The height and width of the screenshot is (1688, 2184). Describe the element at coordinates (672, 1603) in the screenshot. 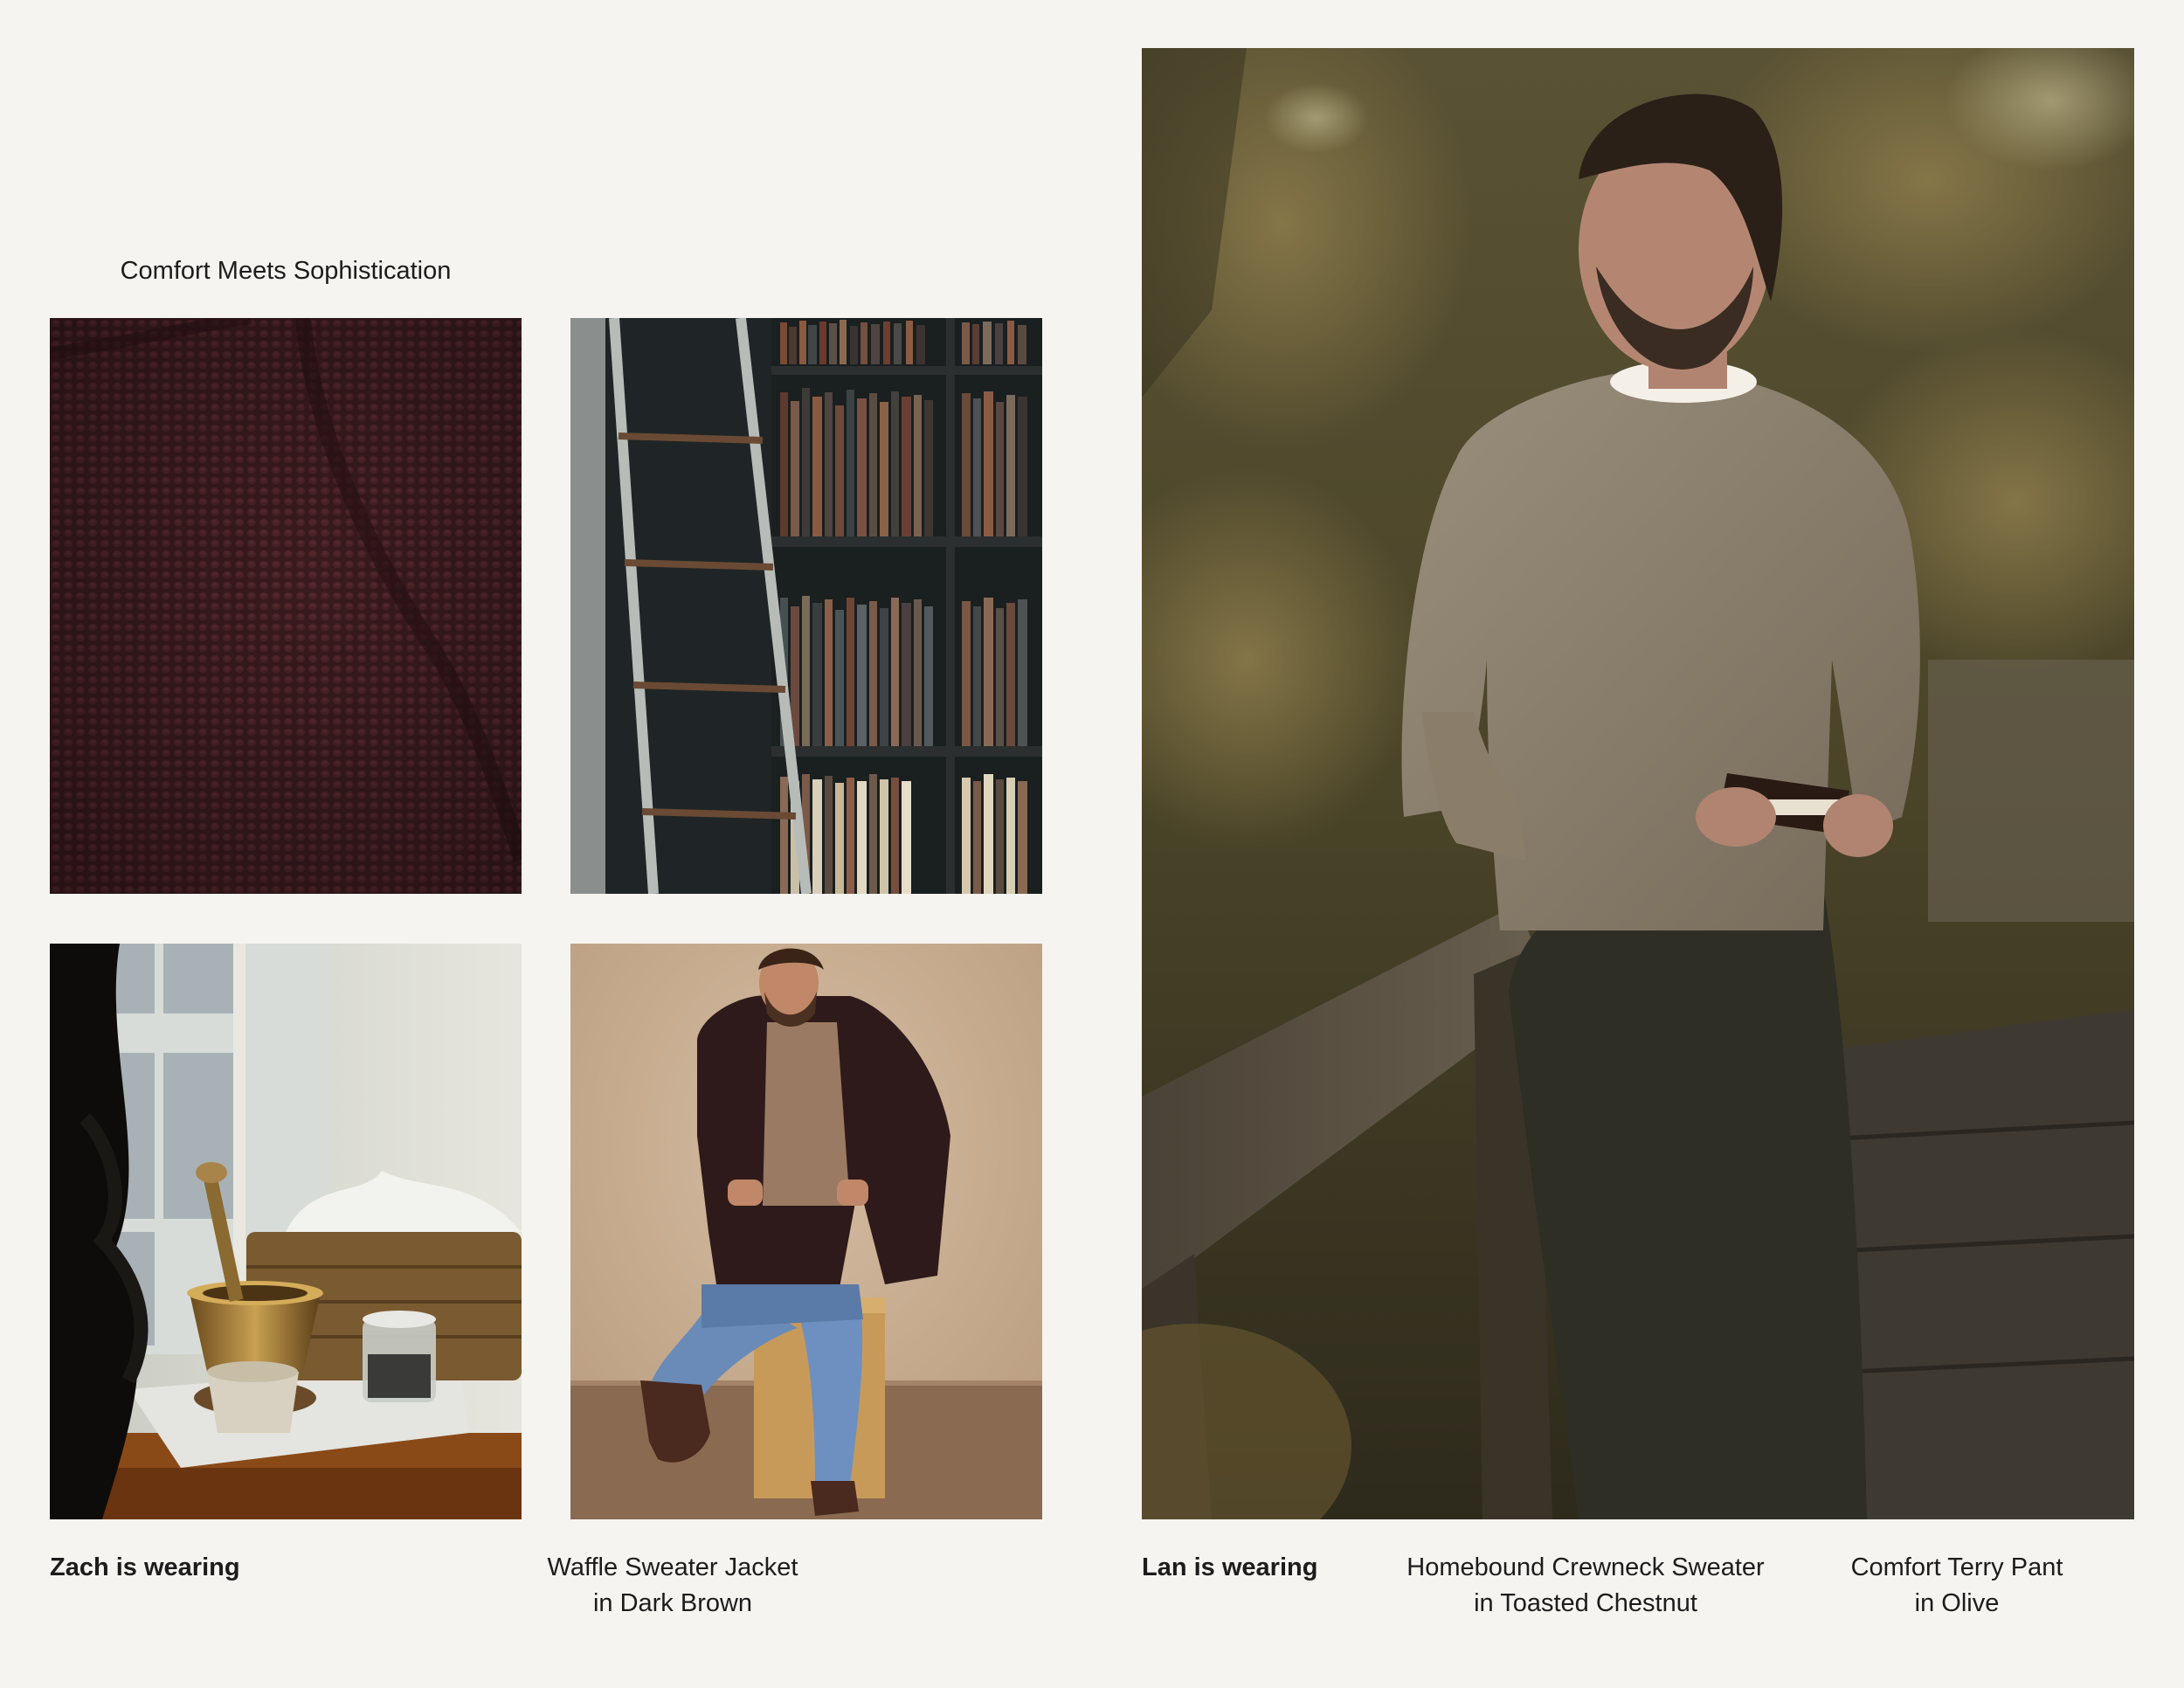

I see `product-color: in Dark Brown` at that location.